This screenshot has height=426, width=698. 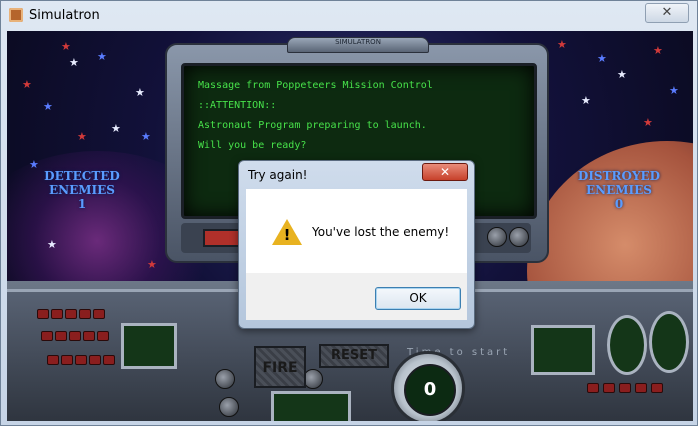 I want to click on radar-display: 0, so click(x=428, y=386).